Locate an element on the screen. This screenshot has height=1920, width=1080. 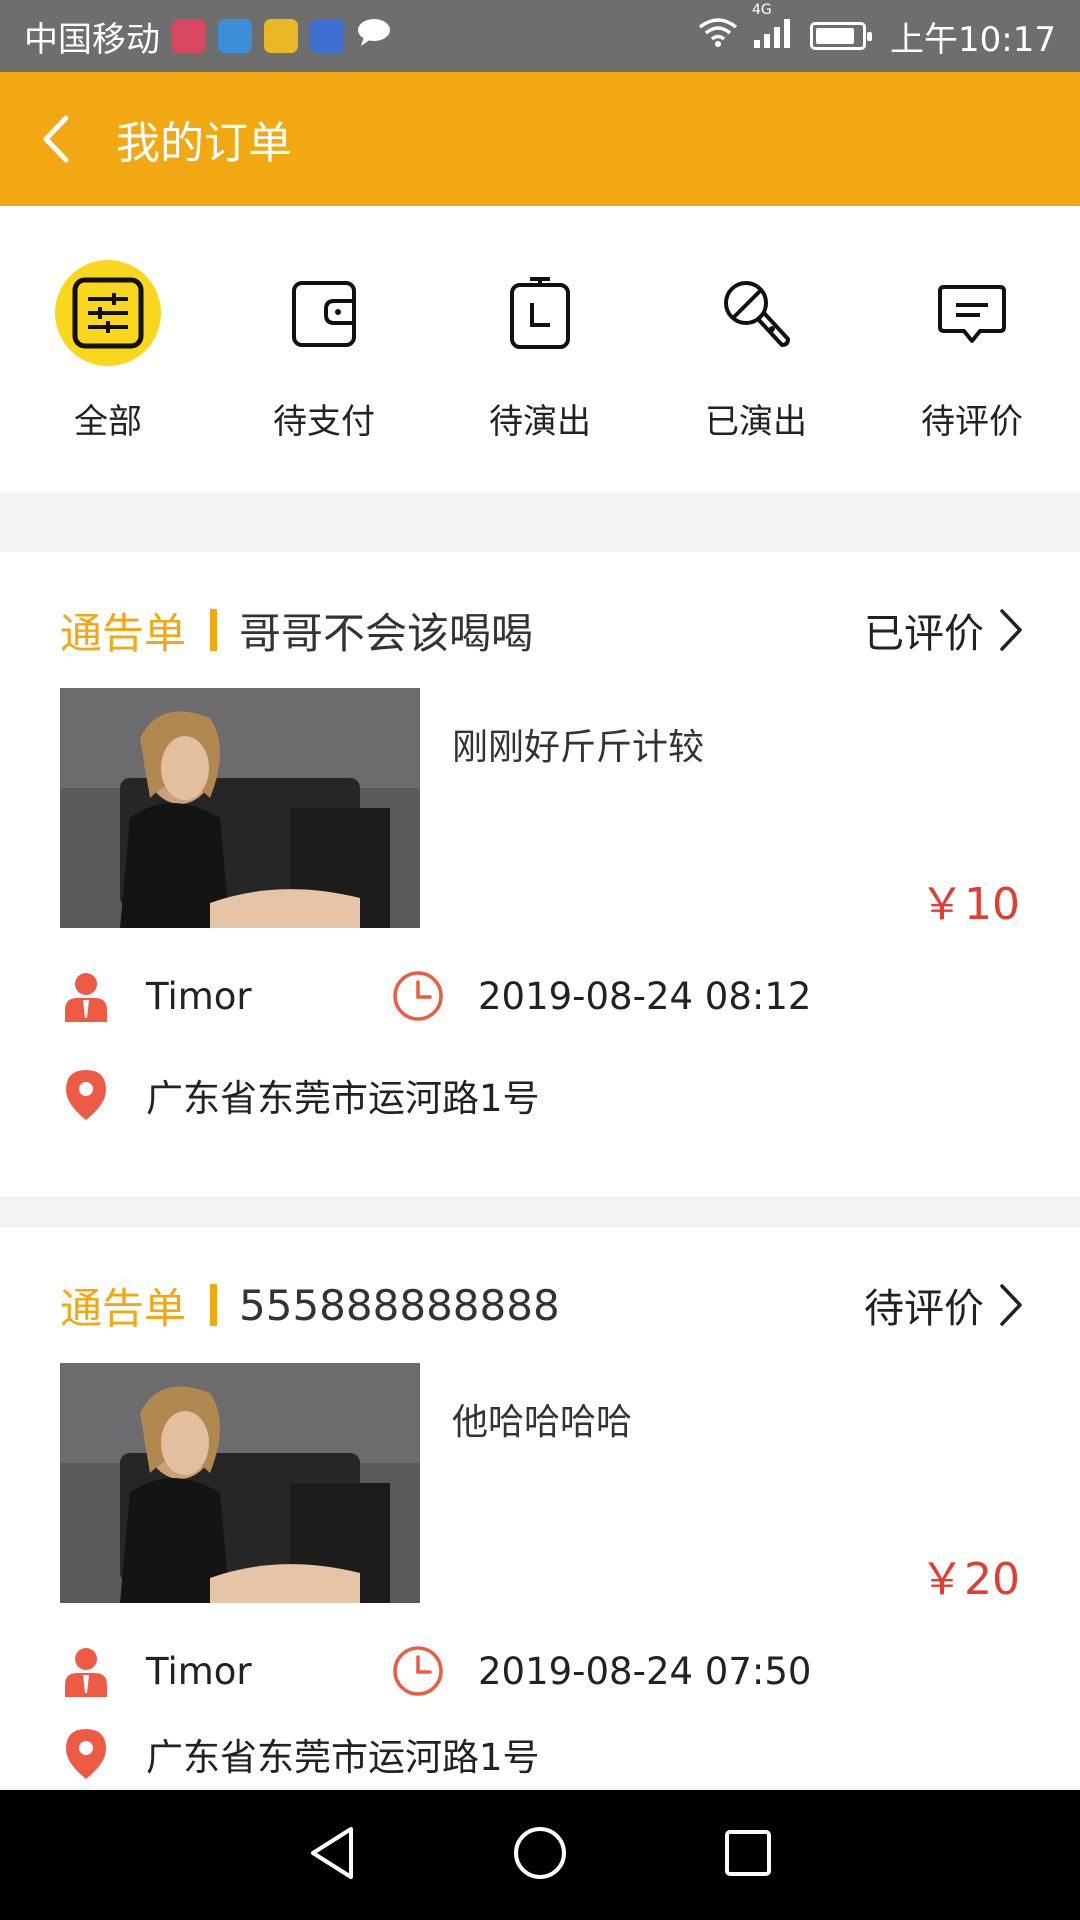
order-name: 555888888888 is located at coordinates (399, 1305).